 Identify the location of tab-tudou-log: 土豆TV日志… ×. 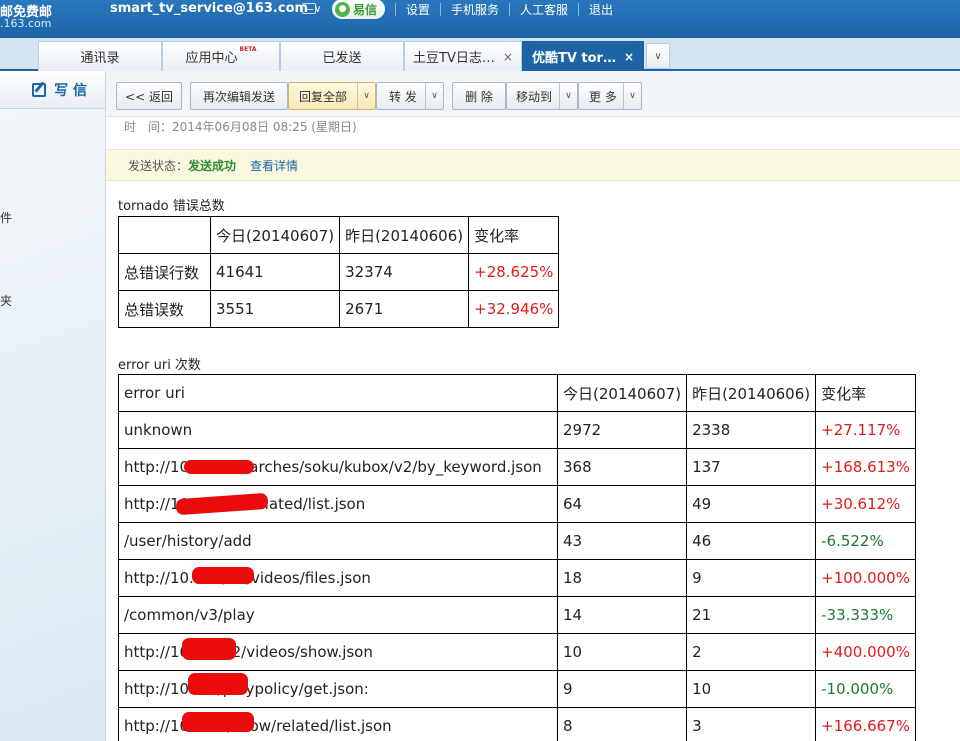
(463, 56).